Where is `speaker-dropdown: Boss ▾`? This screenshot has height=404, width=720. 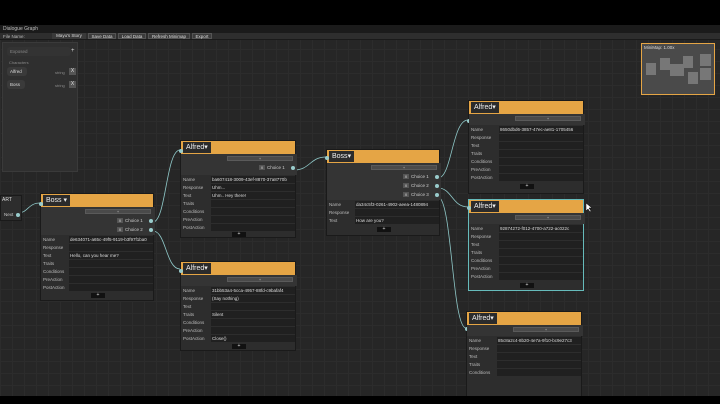
speaker-dropdown: Boss ▾ is located at coordinates (57, 200).